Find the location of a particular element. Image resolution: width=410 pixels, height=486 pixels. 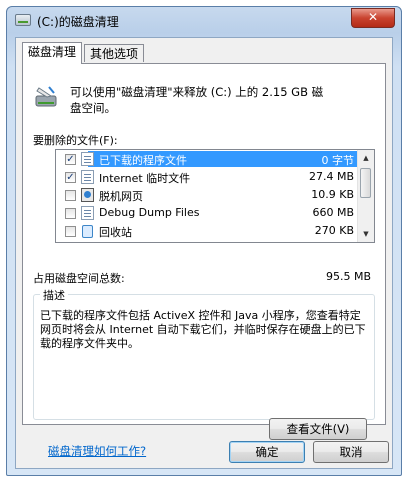

scroll-up-icon: ▲ is located at coordinates (366, 158).